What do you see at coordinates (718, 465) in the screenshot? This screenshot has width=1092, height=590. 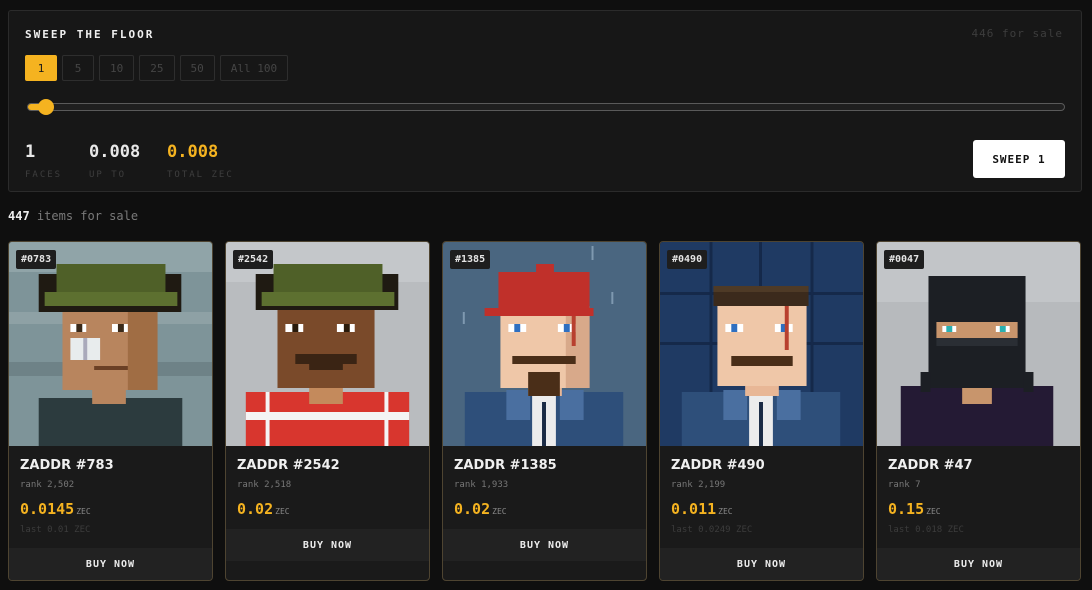 I see `card-name: ZADDR #490` at bounding box center [718, 465].